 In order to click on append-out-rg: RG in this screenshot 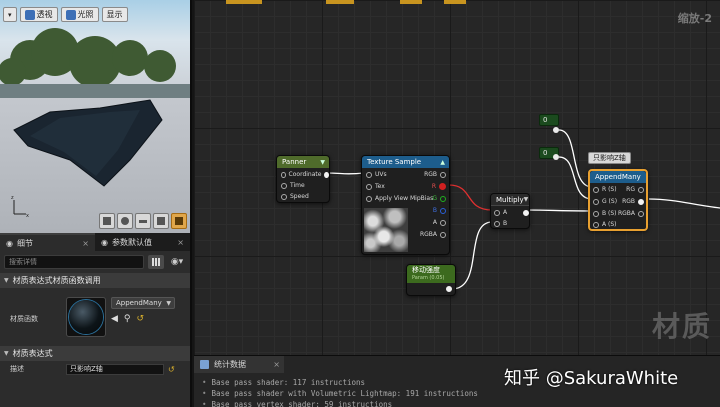, I will do `click(635, 189)`.